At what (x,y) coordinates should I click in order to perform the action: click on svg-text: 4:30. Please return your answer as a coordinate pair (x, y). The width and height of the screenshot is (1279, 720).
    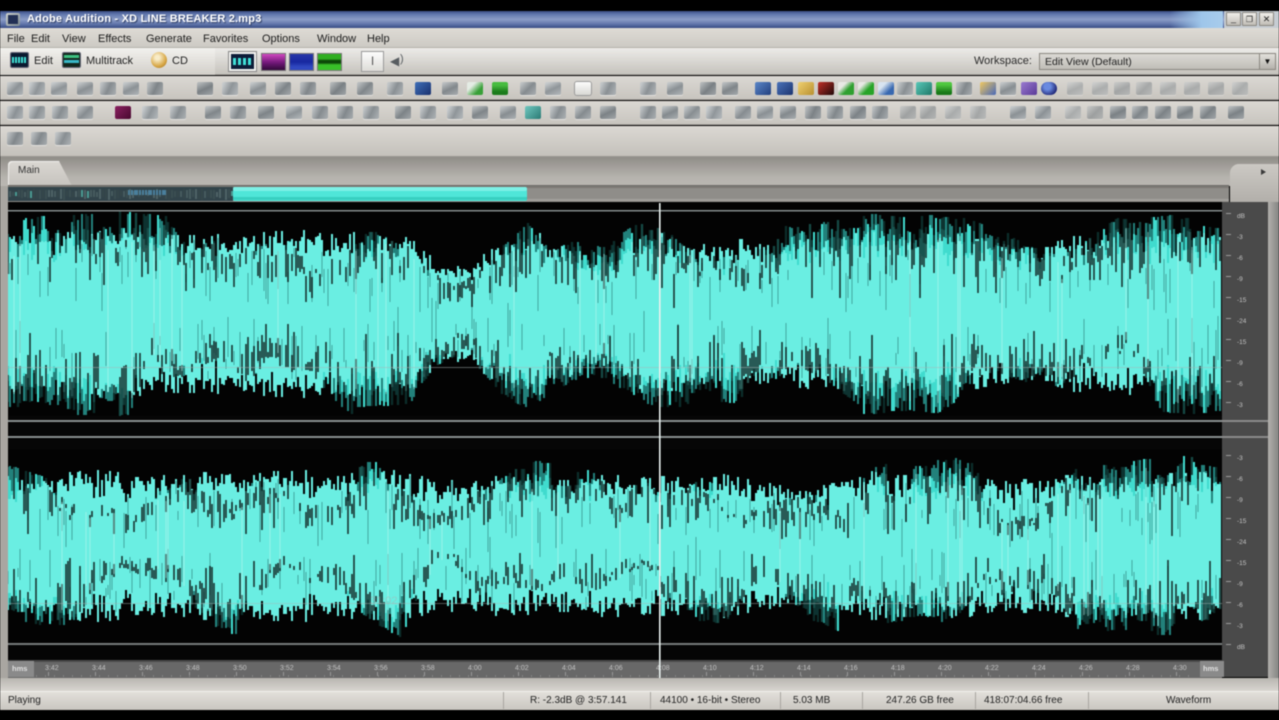
    Looking at the image, I should click on (1180, 668).